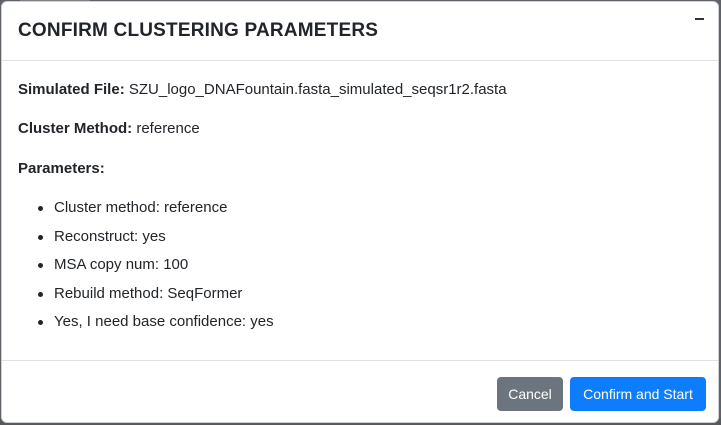  I want to click on list-item: Rebuild method: SeqFormer, so click(146, 298).